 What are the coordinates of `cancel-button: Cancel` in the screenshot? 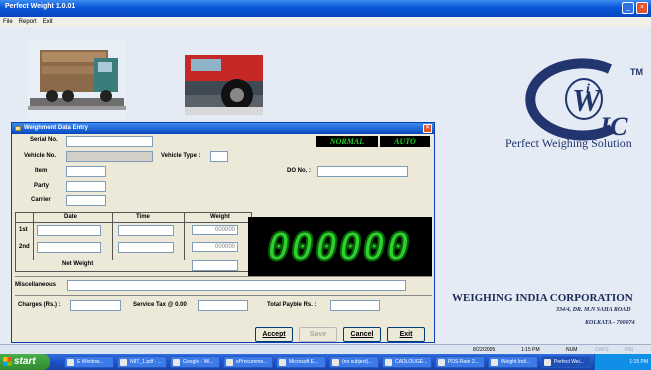 It's located at (362, 334).